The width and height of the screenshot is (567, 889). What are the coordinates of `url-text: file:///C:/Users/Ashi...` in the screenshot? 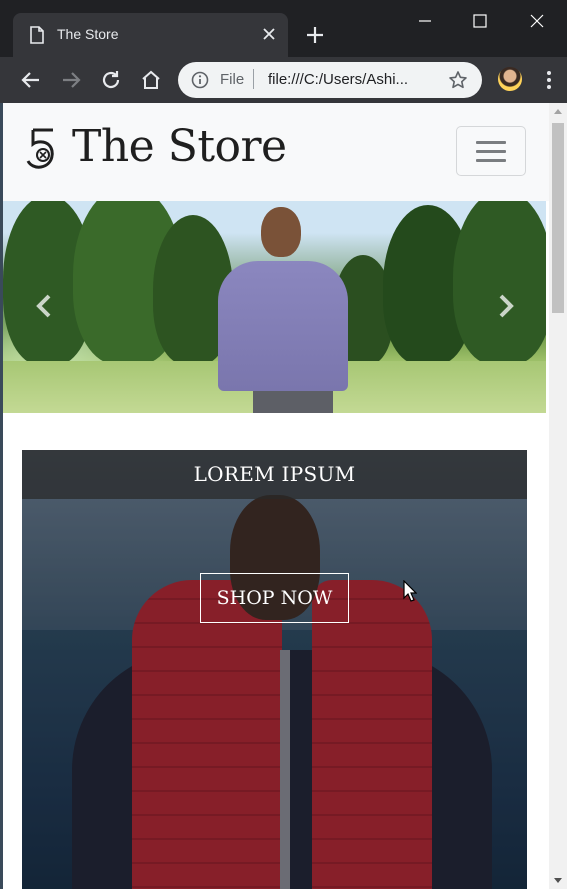 It's located at (358, 79).